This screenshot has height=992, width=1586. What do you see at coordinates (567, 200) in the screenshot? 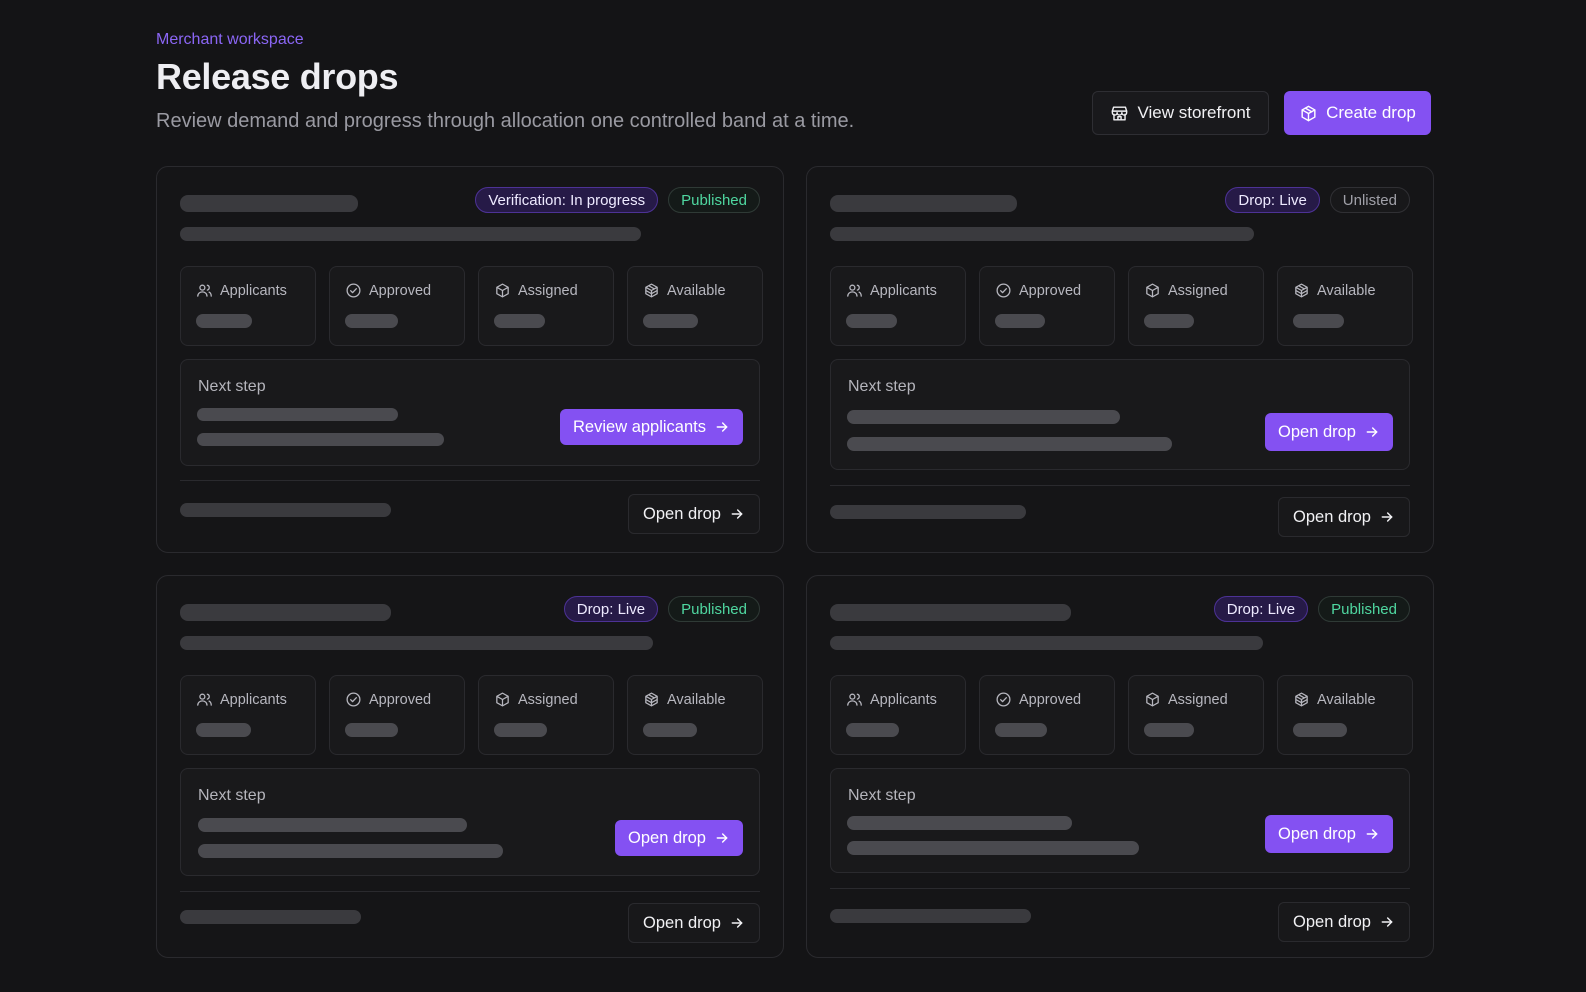
I see `status-badge: Verification: In progress` at bounding box center [567, 200].